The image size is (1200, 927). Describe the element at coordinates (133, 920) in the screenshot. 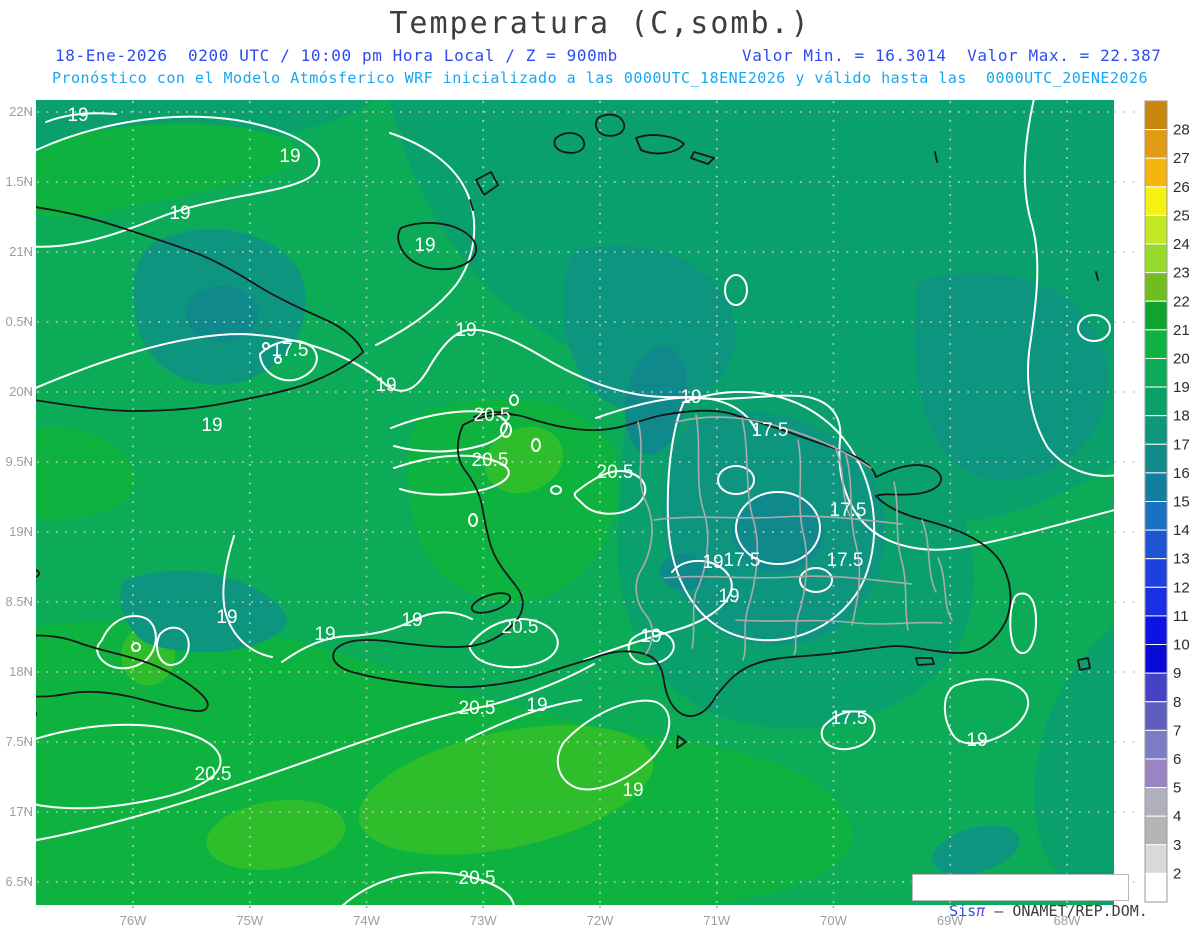

I see `lon-label: 76W` at that location.